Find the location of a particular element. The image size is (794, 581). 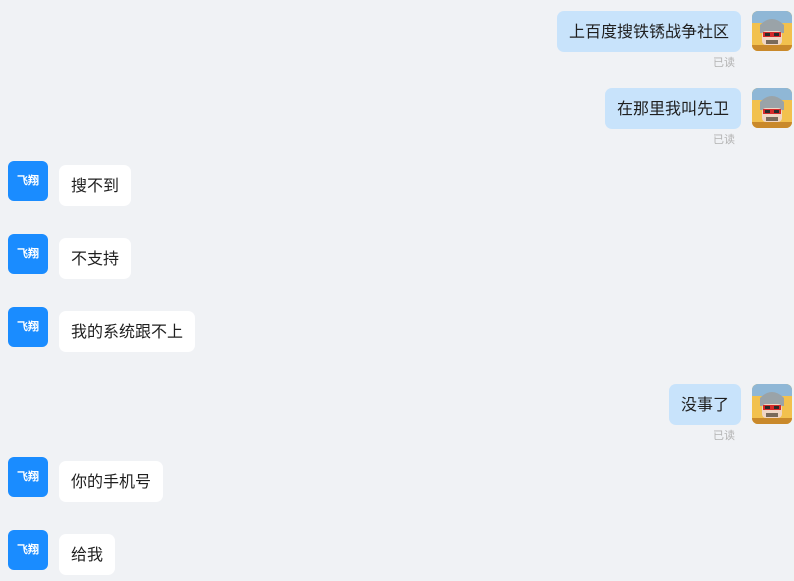

message-bubble-outgoing: 没事了 is located at coordinates (704, 404).